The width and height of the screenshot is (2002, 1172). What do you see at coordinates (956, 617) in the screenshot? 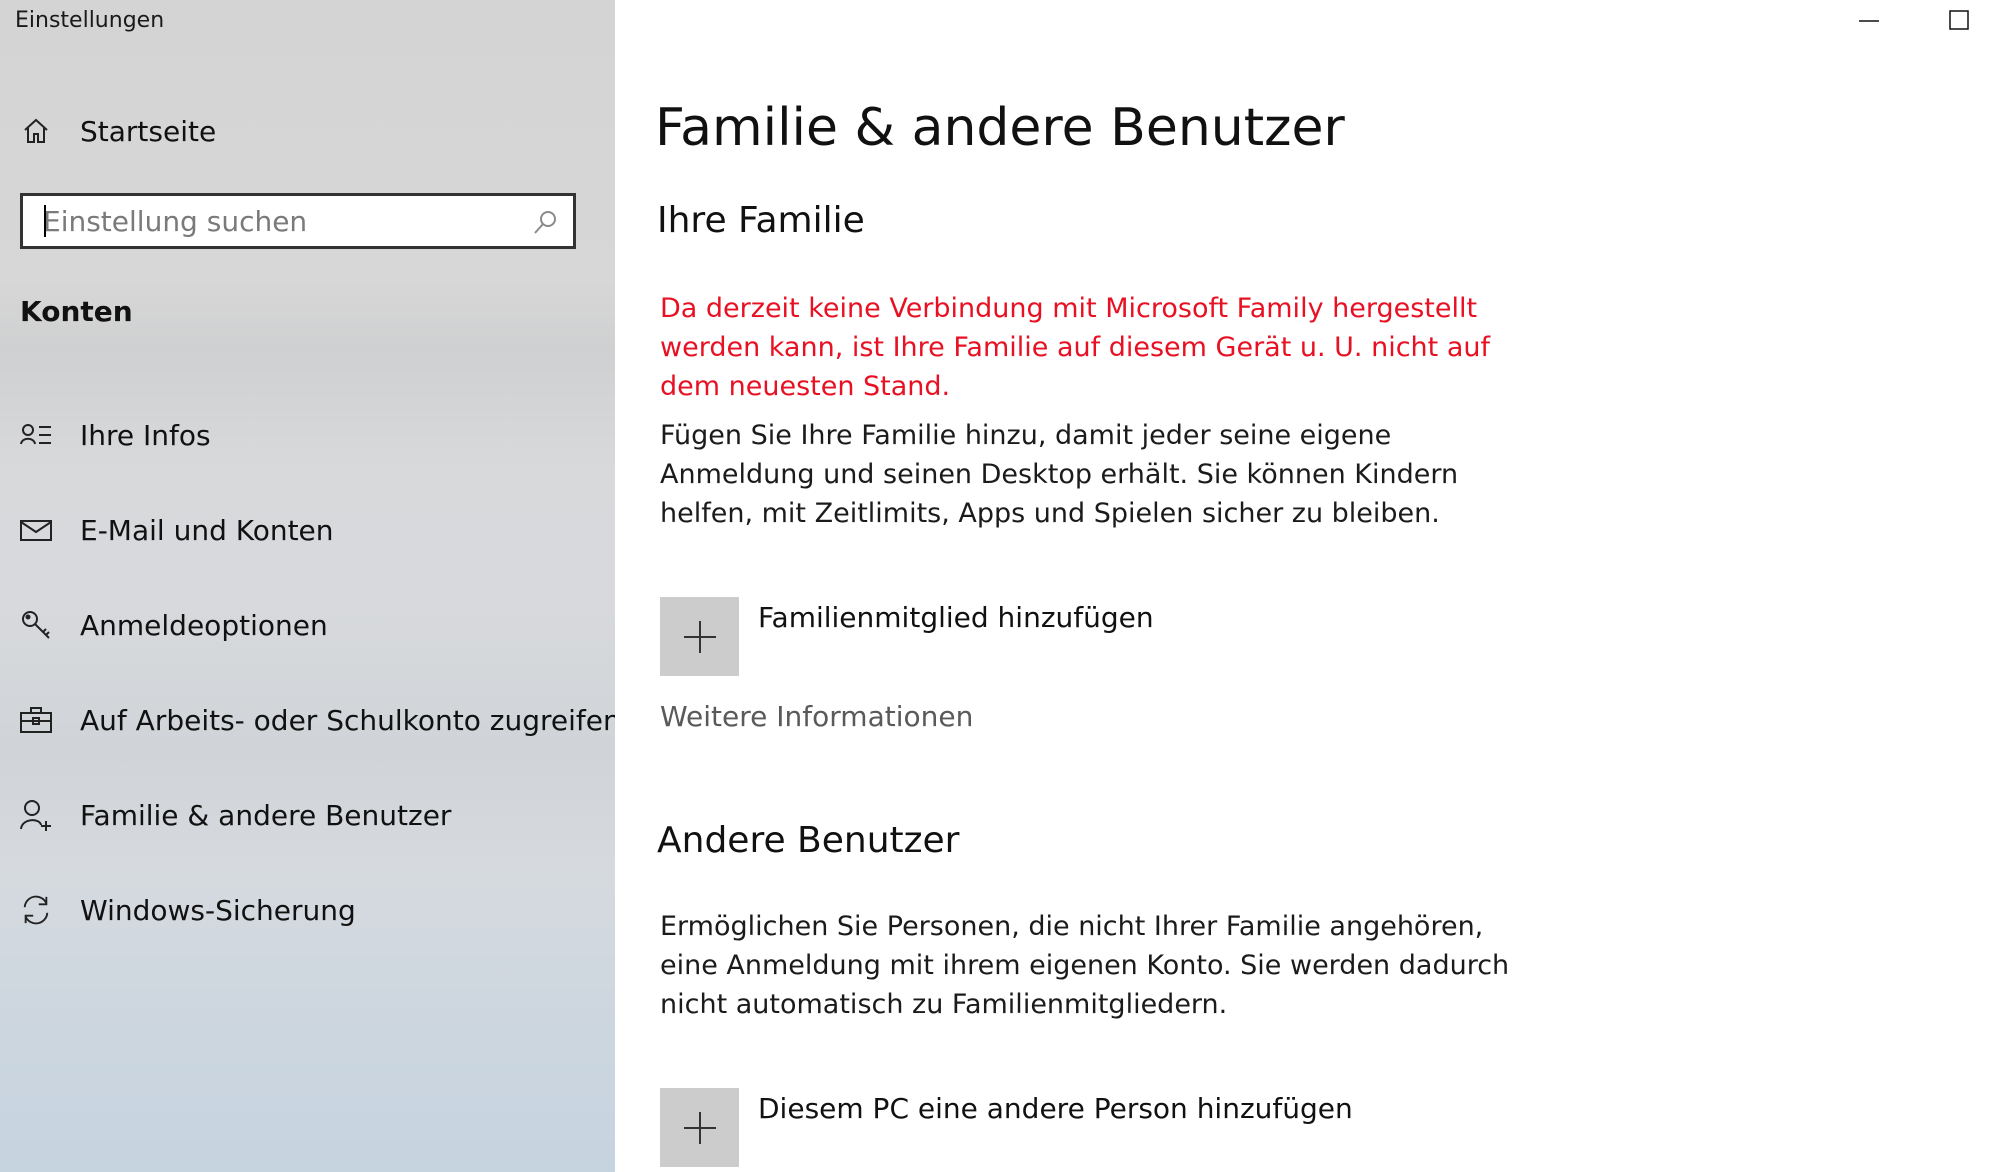
I see `add-family-member-label: Familienmitglied hinzufügen` at bounding box center [956, 617].